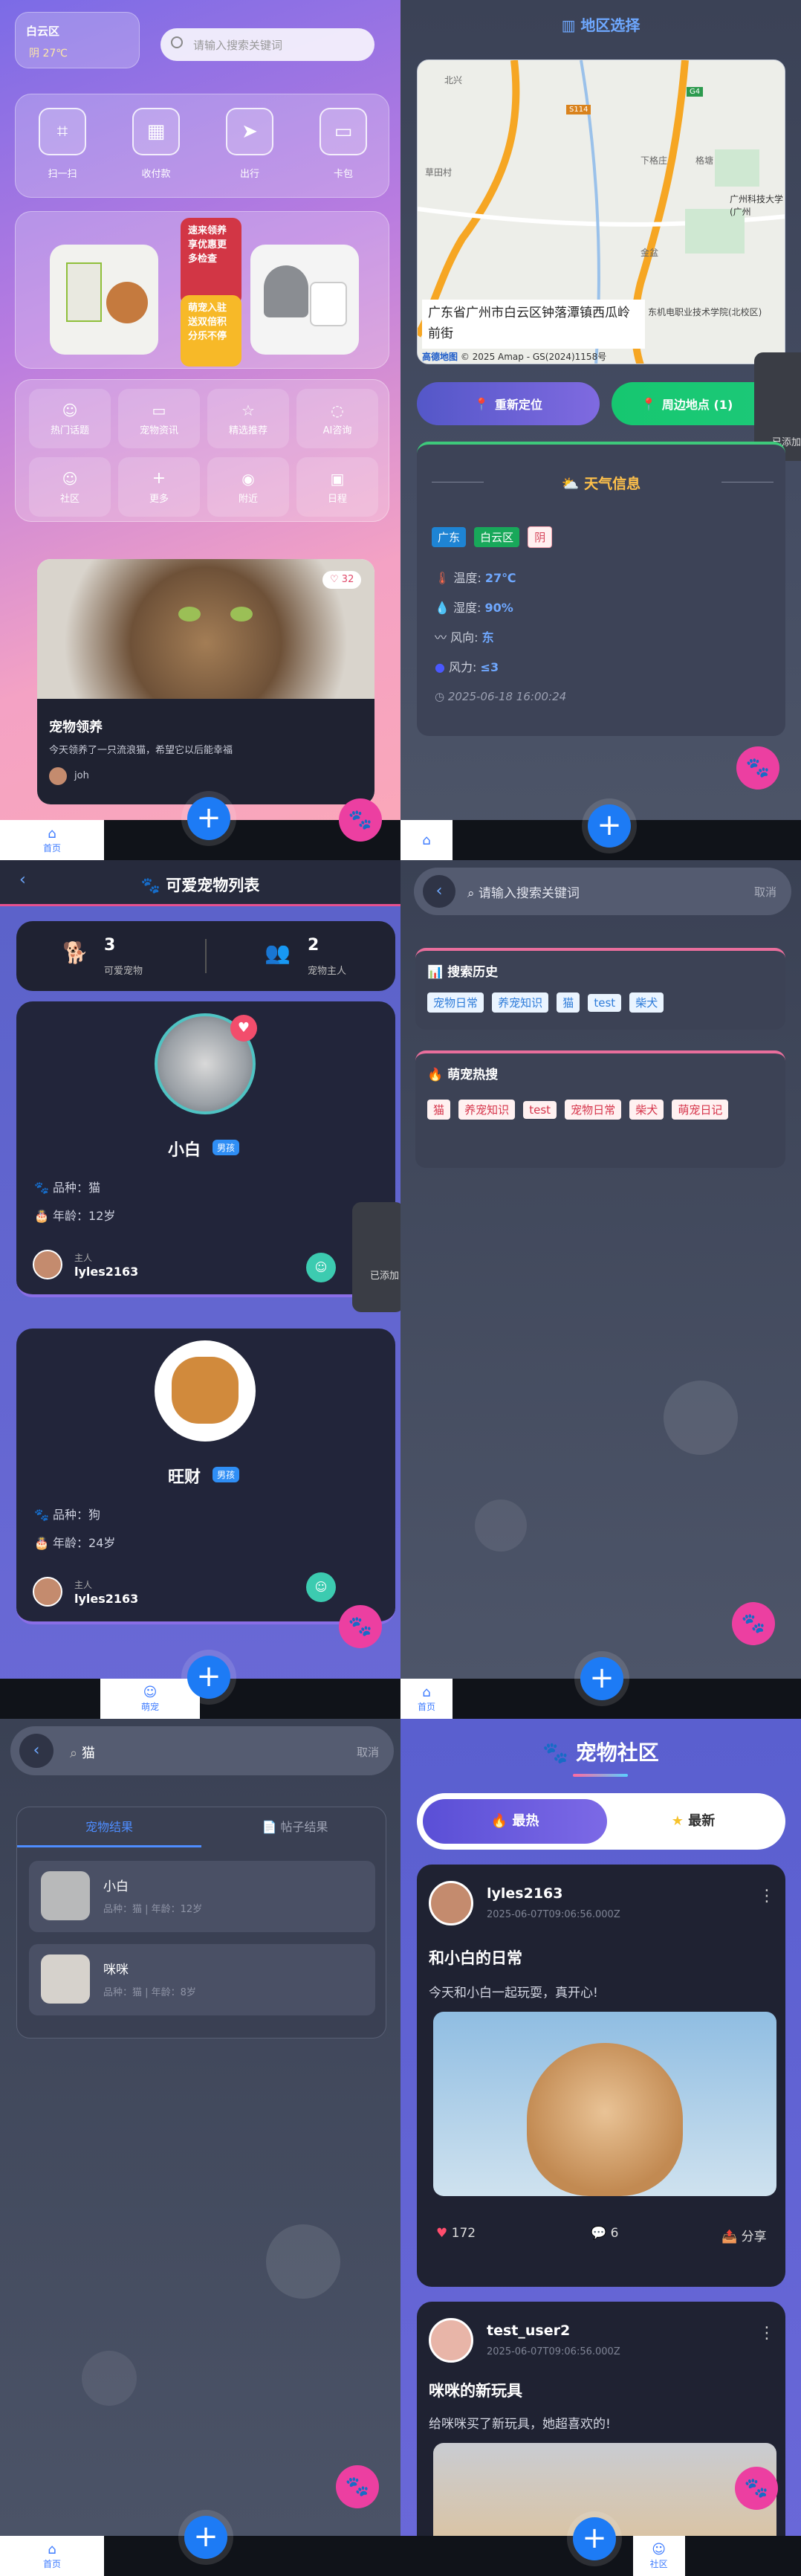 The image size is (801, 2576). What do you see at coordinates (304, 300) in the screenshot?
I see `cat-feeder-image` at bounding box center [304, 300].